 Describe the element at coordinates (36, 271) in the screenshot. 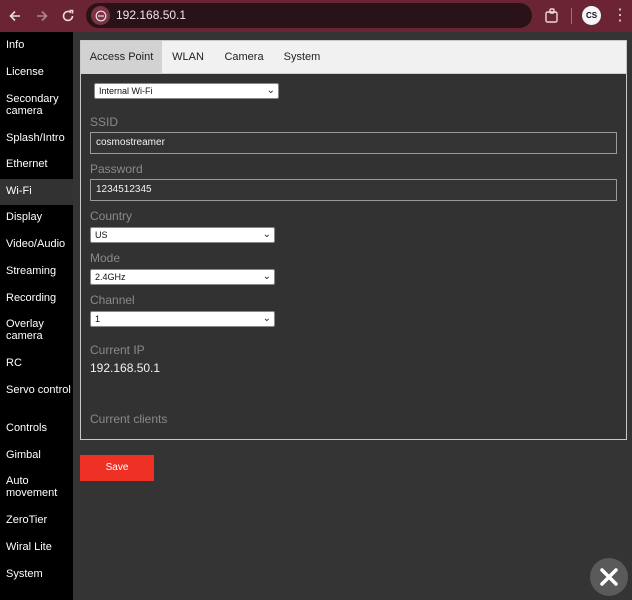

I see `sidebar-item-streaming: Streaming` at that location.